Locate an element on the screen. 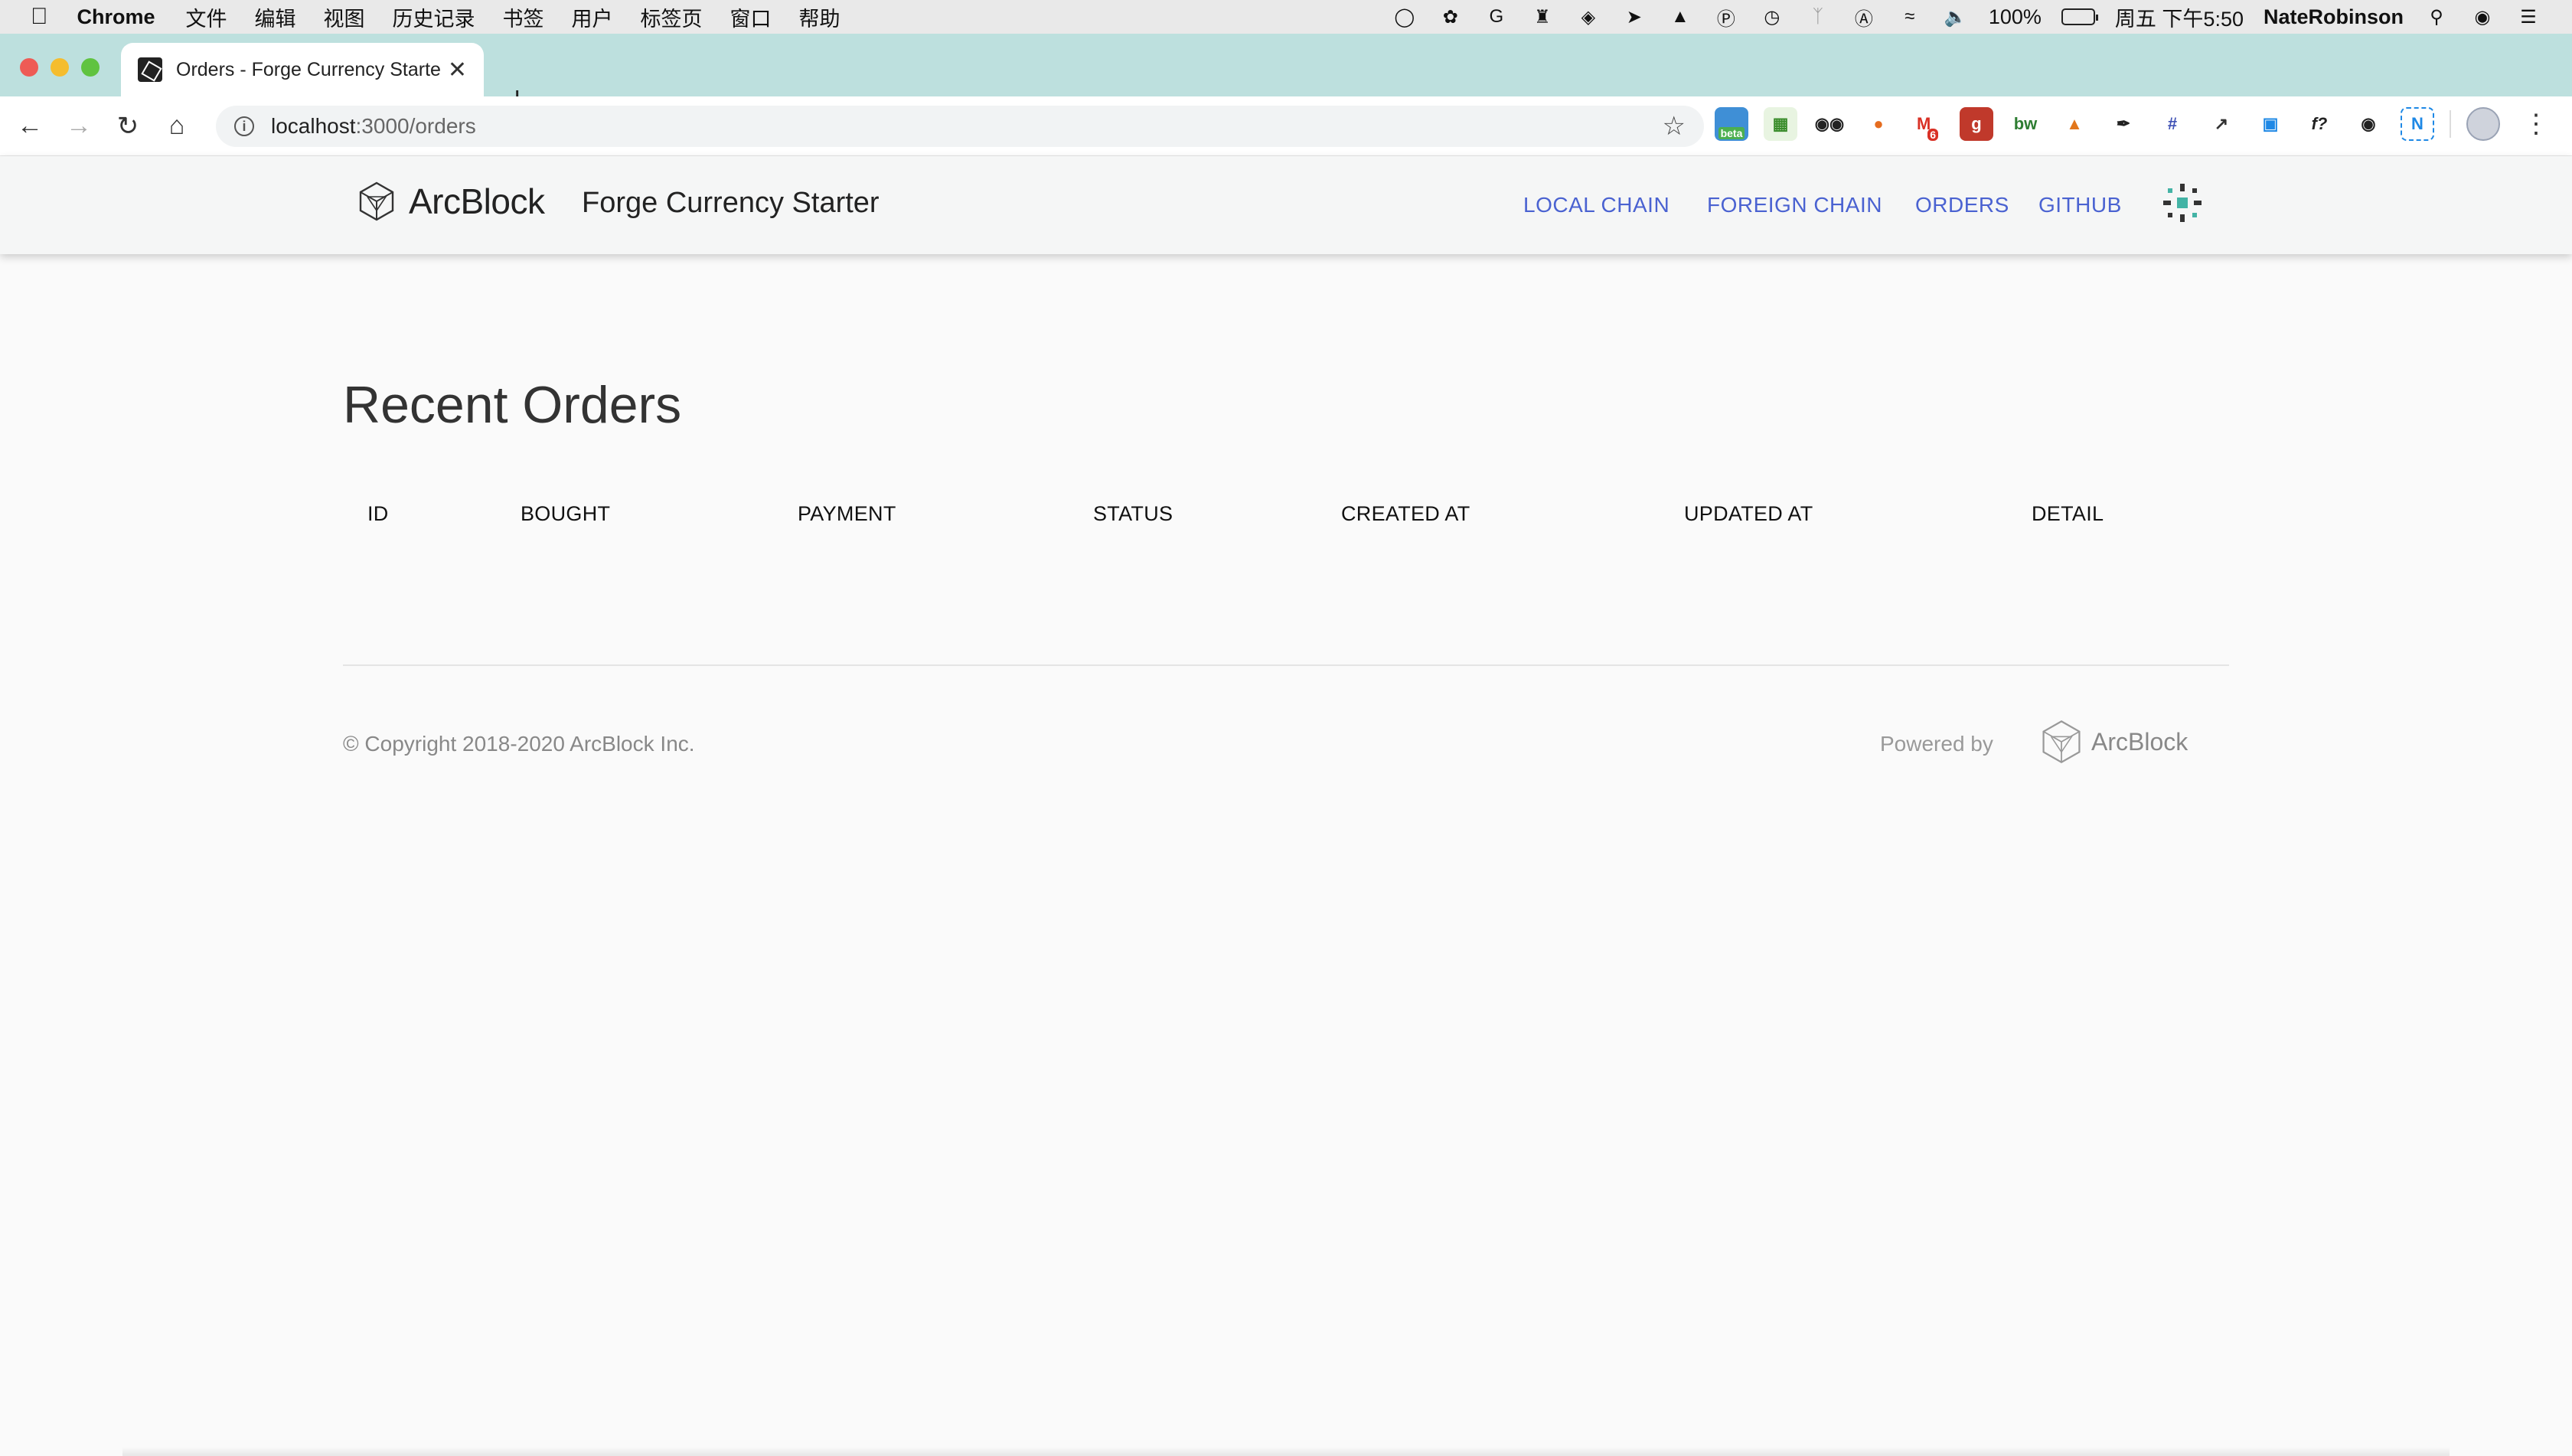 This screenshot has height=1456, width=2572. menu-edit: 编辑 is located at coordinates (275, 17).